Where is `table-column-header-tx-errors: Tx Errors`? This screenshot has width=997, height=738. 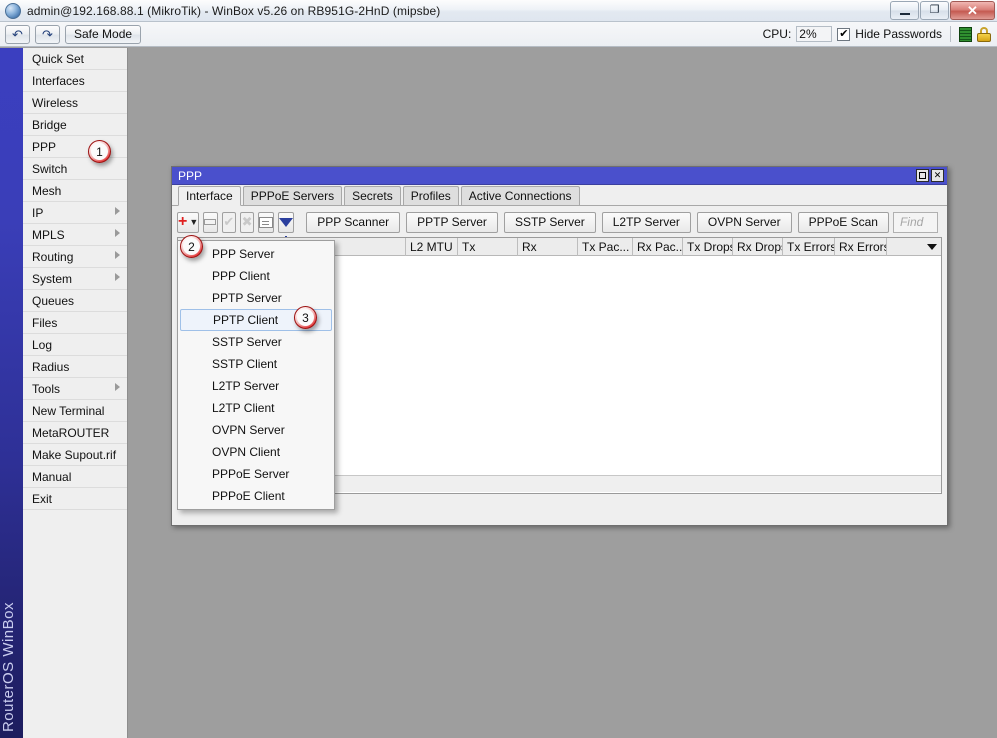 table-column-header-tx-errors: Tx Errors is located at coordinates (809, 247).